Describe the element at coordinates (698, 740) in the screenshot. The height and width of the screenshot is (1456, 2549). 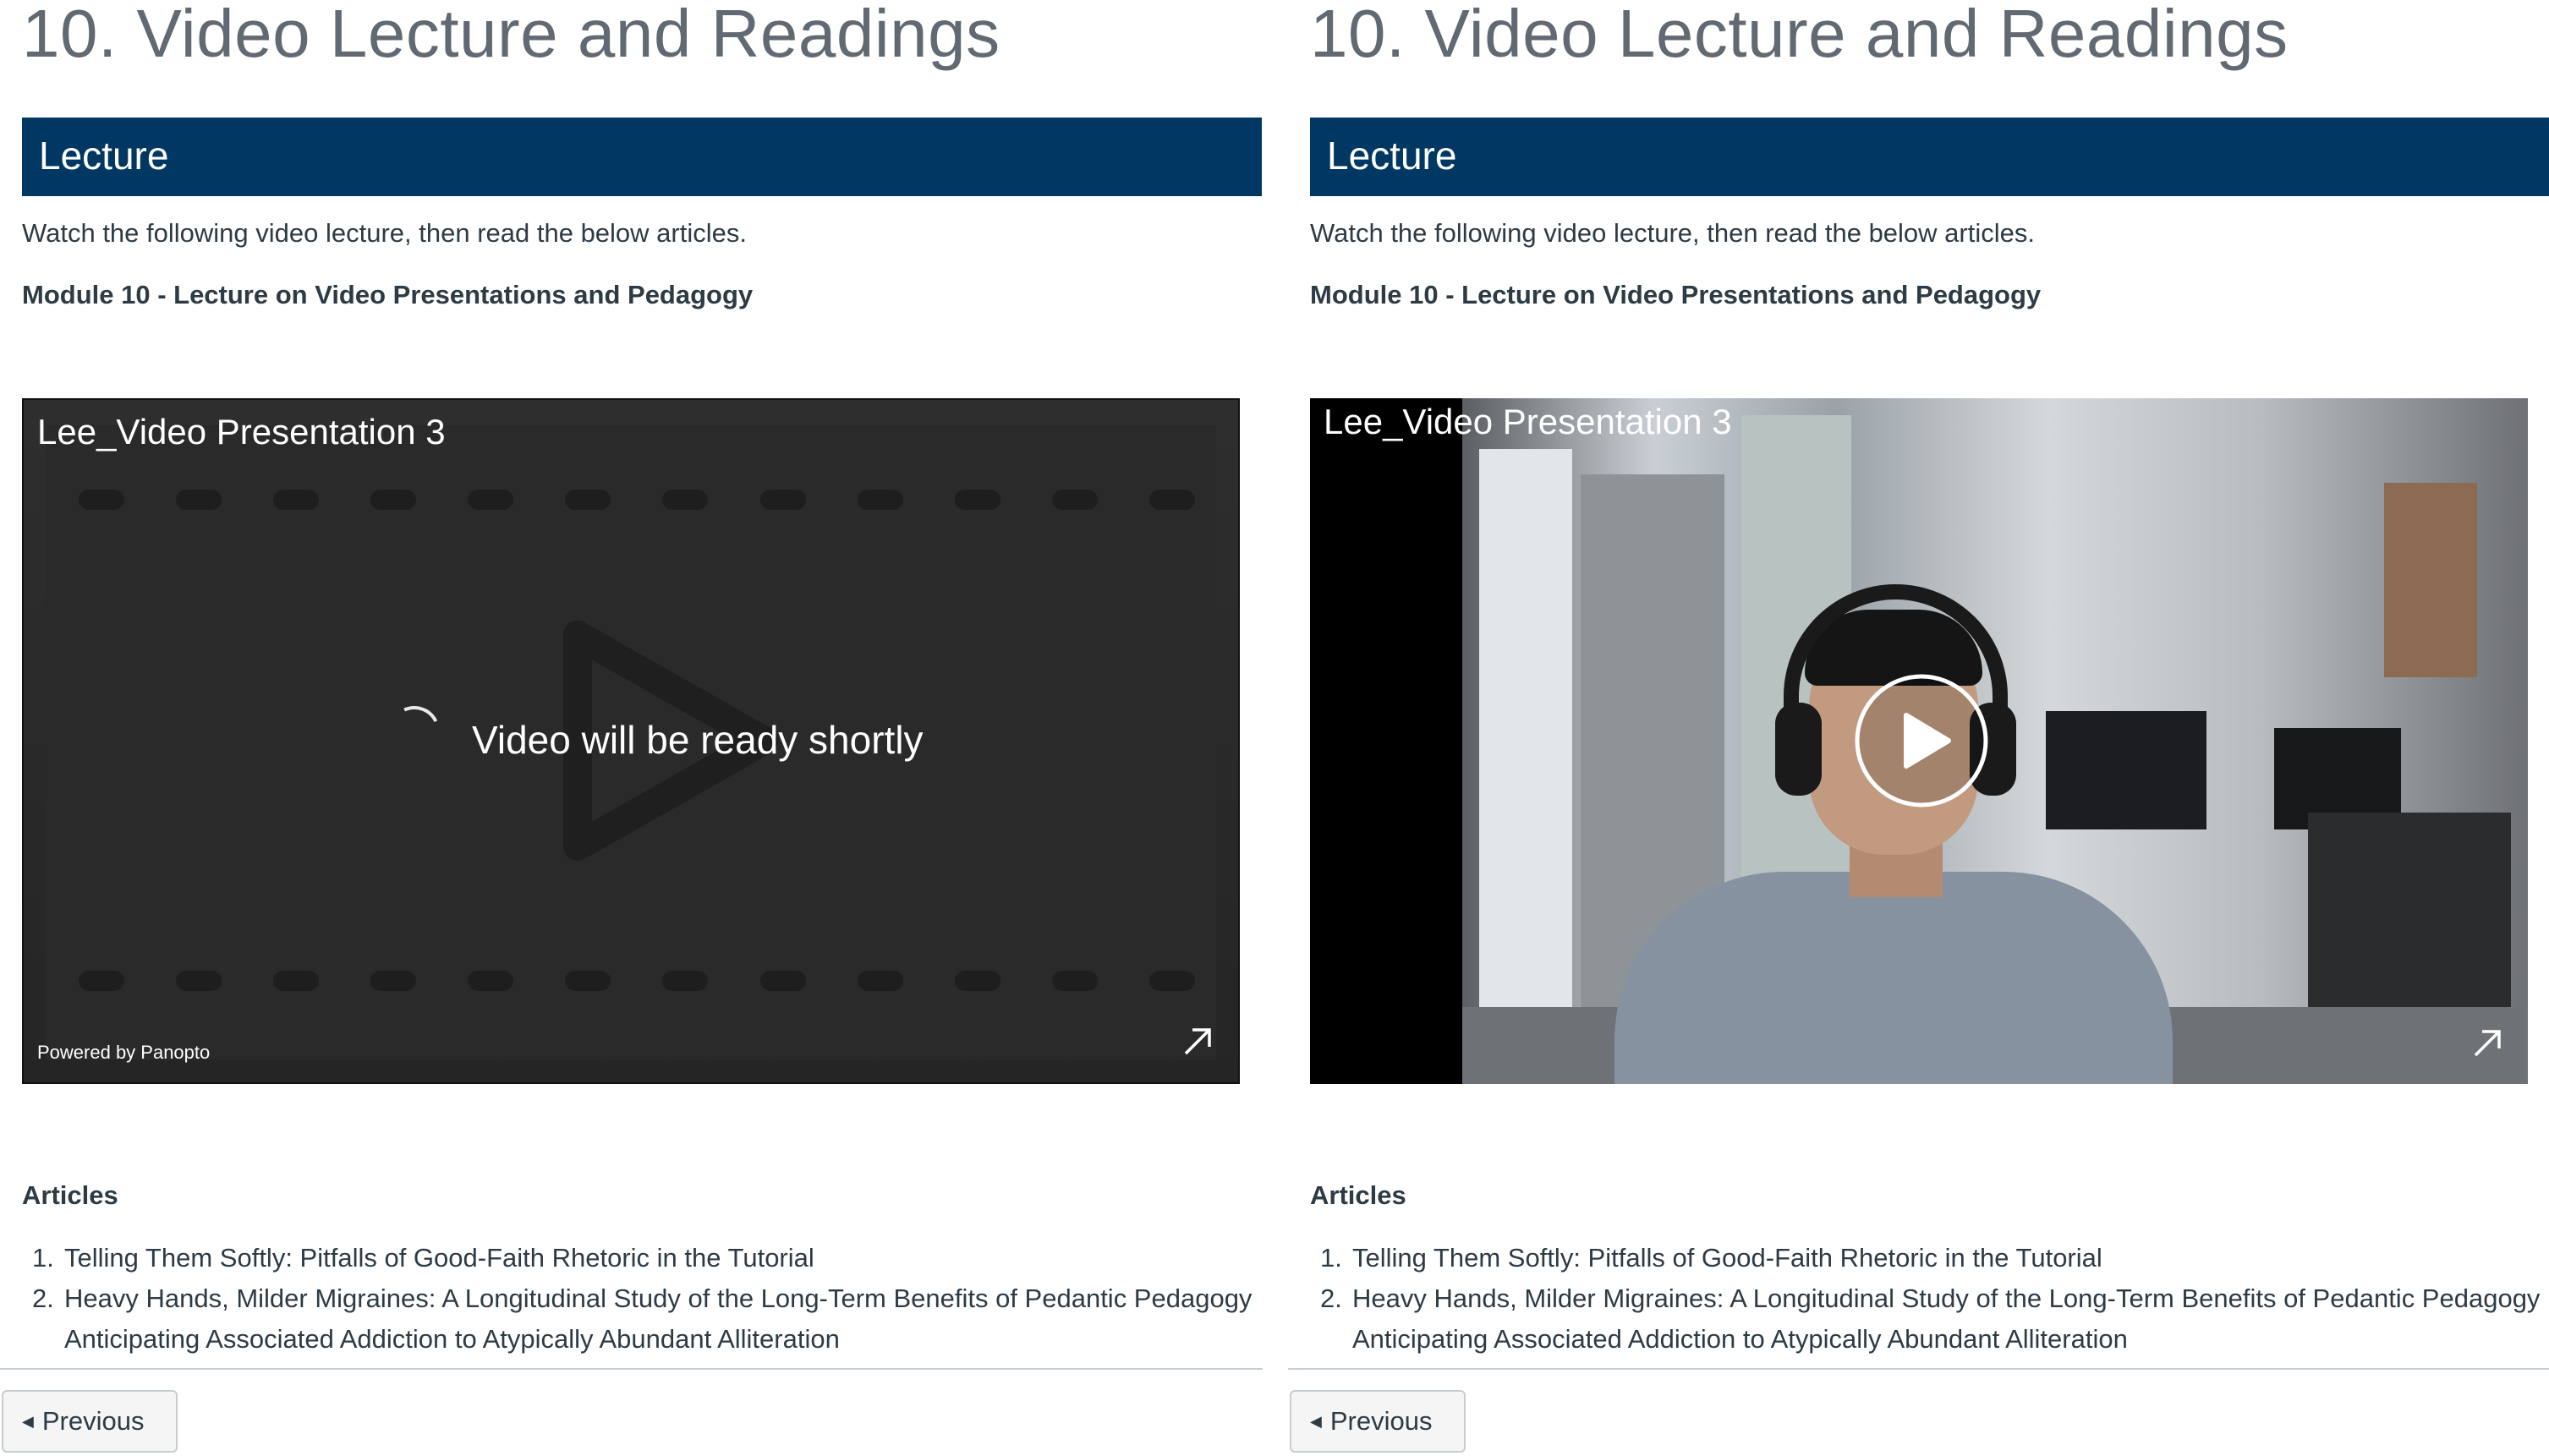
I see `video-status-message: Video will be ready shortly` at that location.